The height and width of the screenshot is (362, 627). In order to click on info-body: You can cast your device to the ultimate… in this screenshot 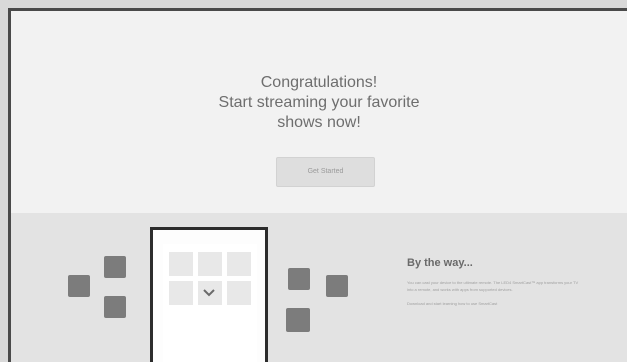, I will do `click(495, 296)`.